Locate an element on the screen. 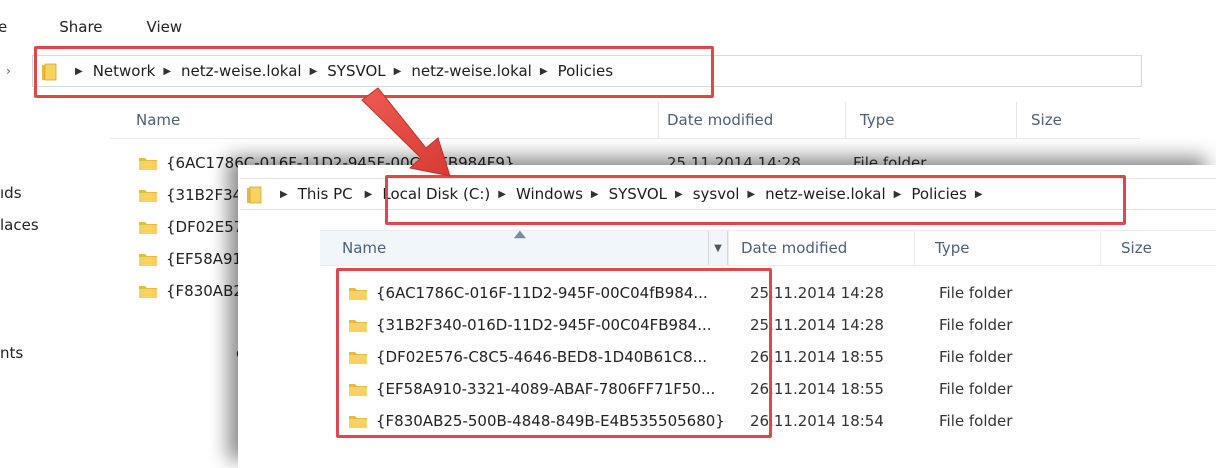  column-name: ▲ Name ▼ is located at coordinates (524, 247).